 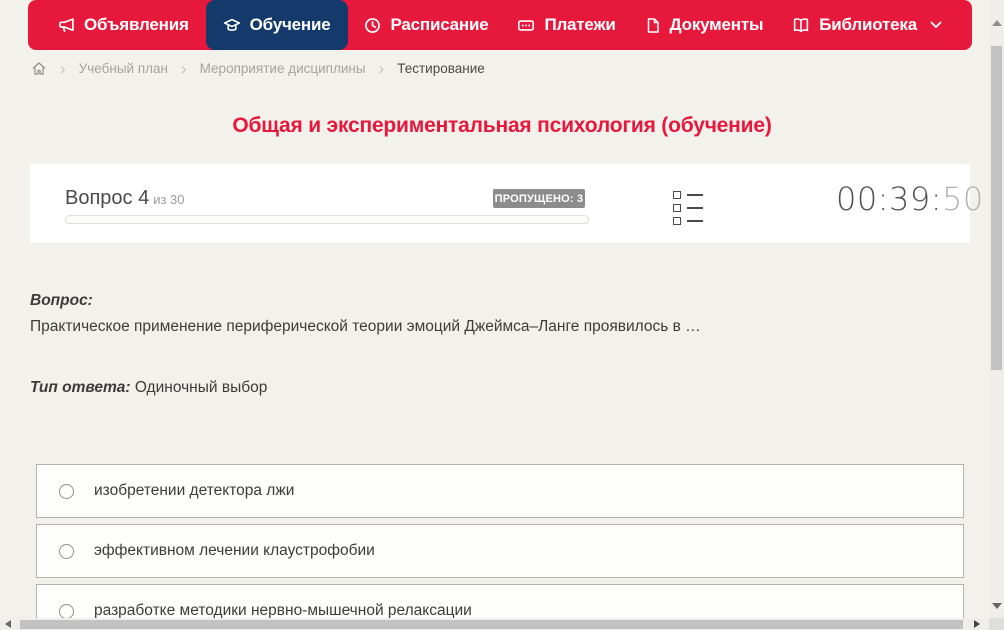 I want to click on nav-item-learning: Обучение, so click(x=276, y=25).